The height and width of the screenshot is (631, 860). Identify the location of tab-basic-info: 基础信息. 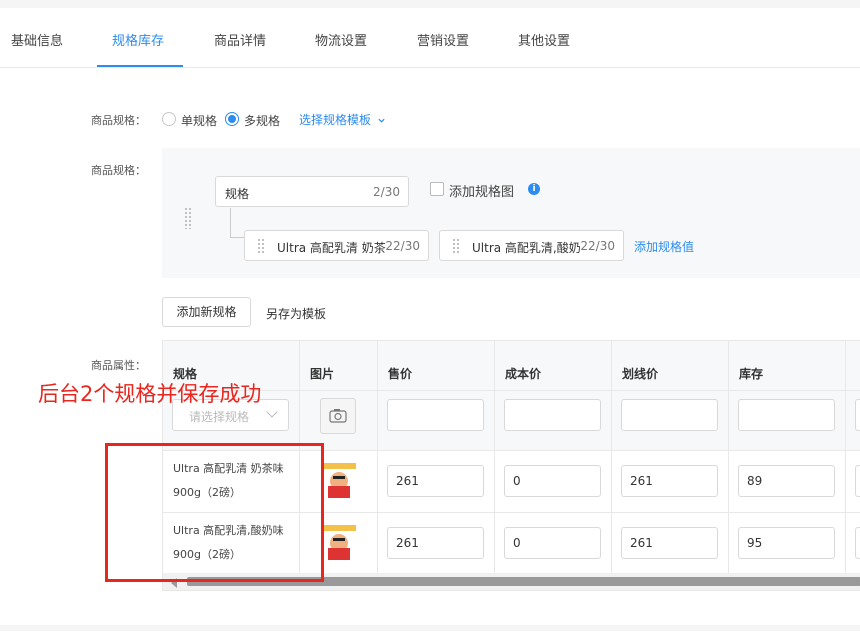
(37, 39).